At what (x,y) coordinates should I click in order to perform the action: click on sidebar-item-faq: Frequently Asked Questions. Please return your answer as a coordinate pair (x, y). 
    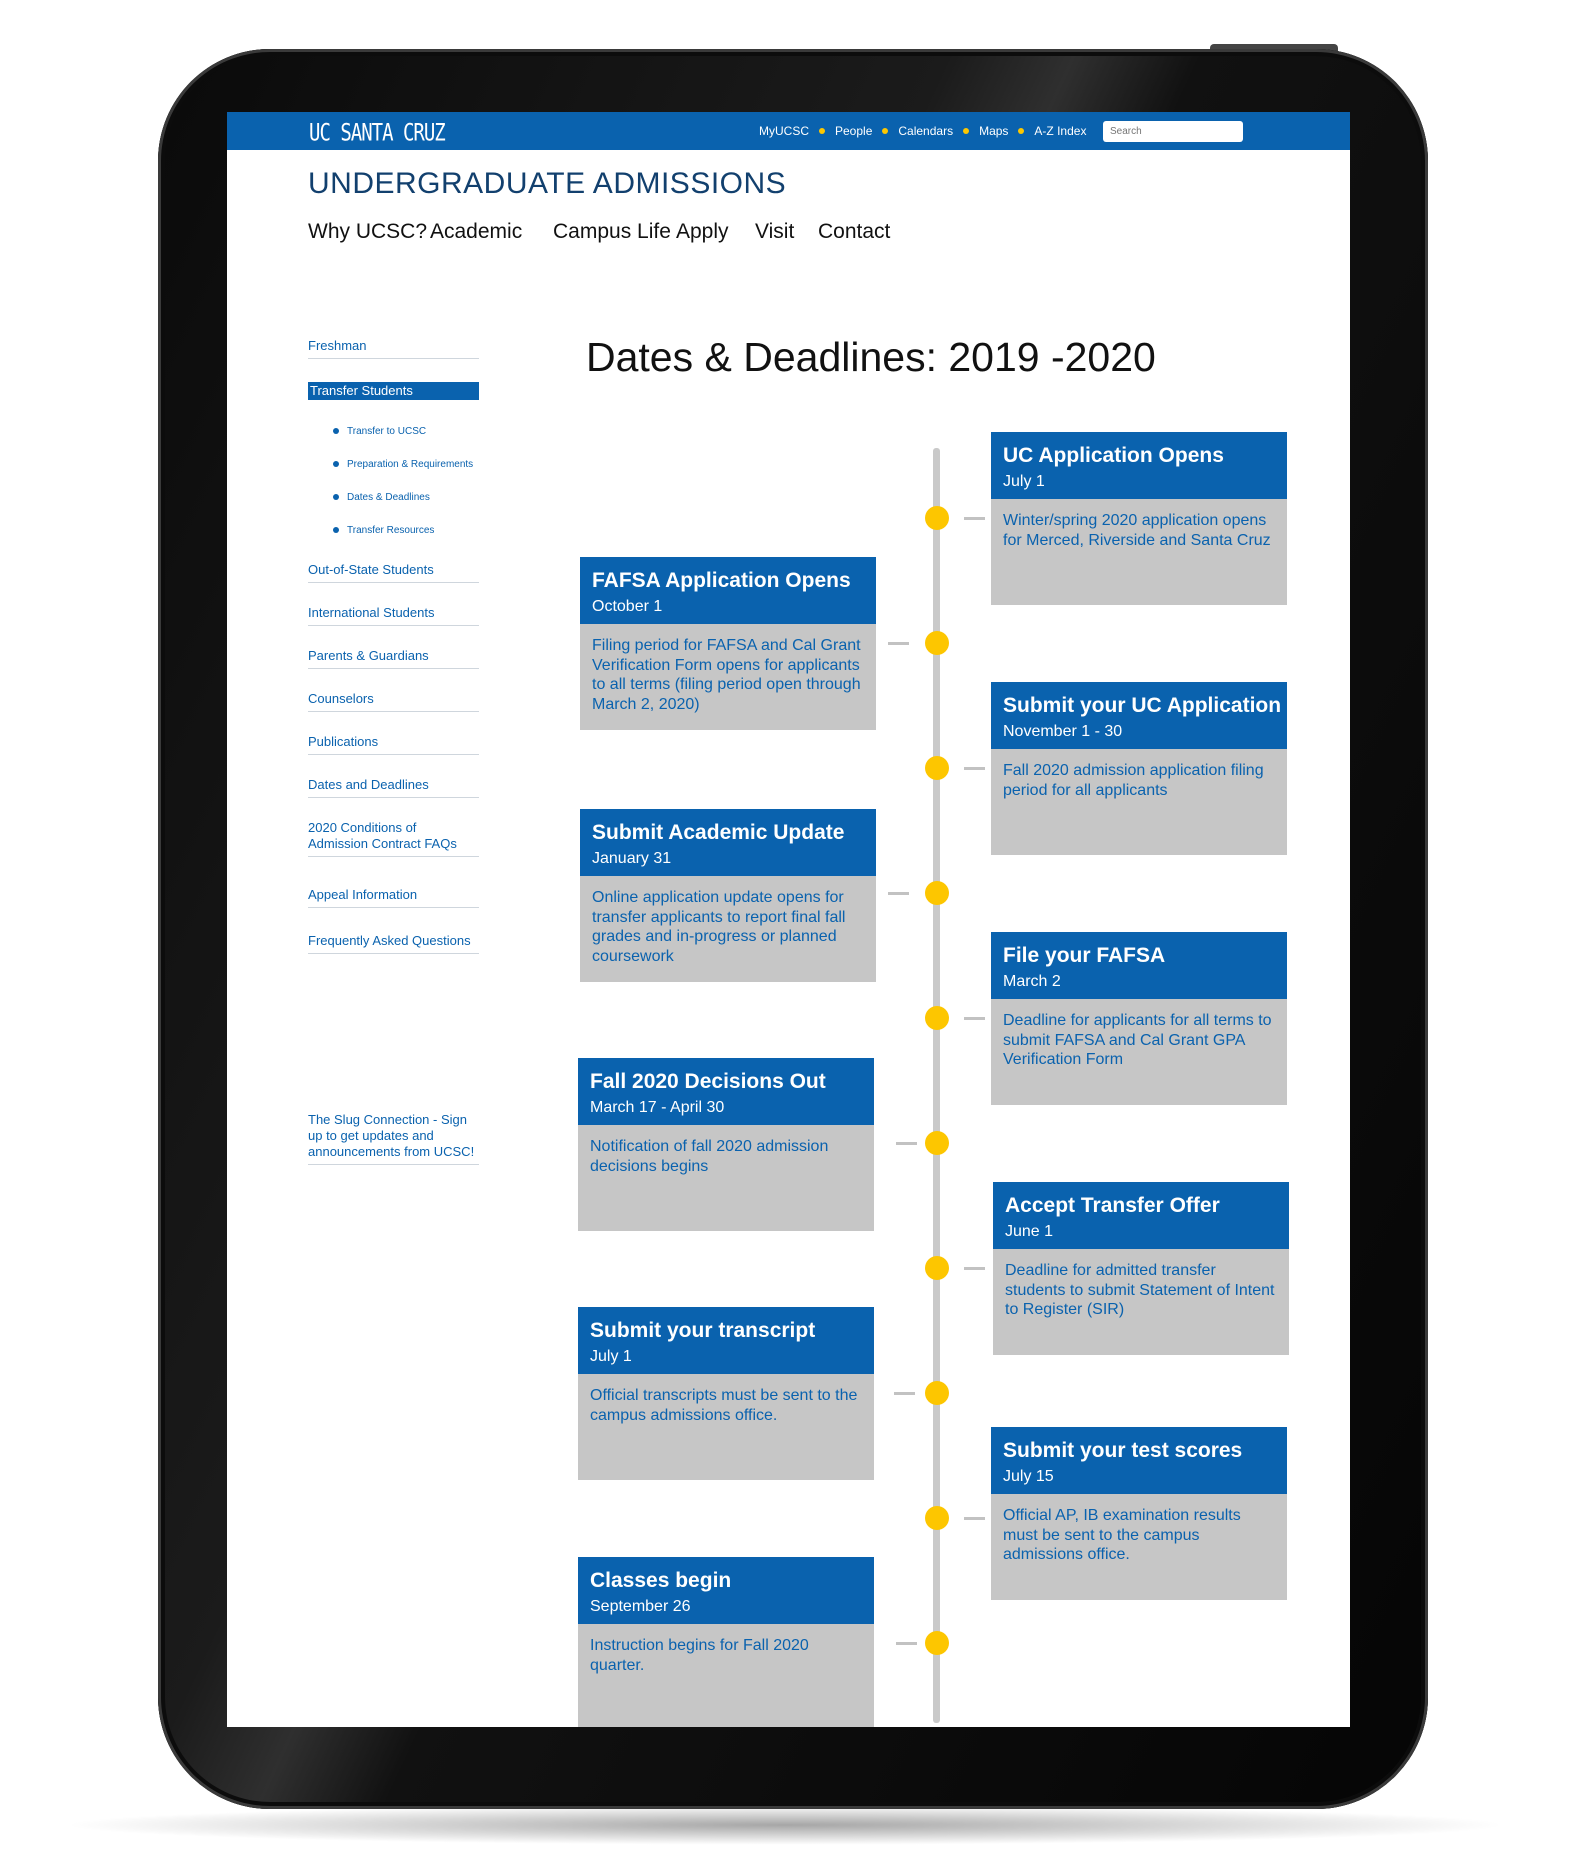
    Looking at the image, I should click on (393, 943).